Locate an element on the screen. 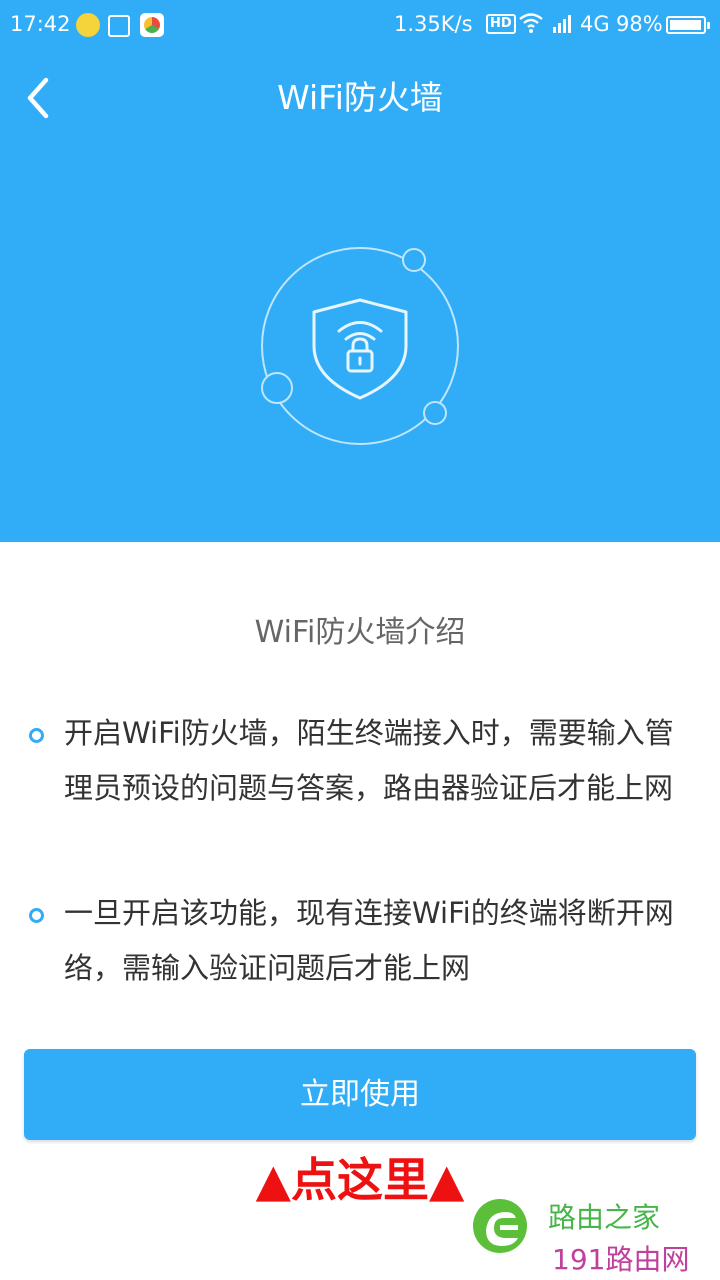 The width and height of the screenshot is (720, 1280). scan-icon is located at coordinates (119, 26).